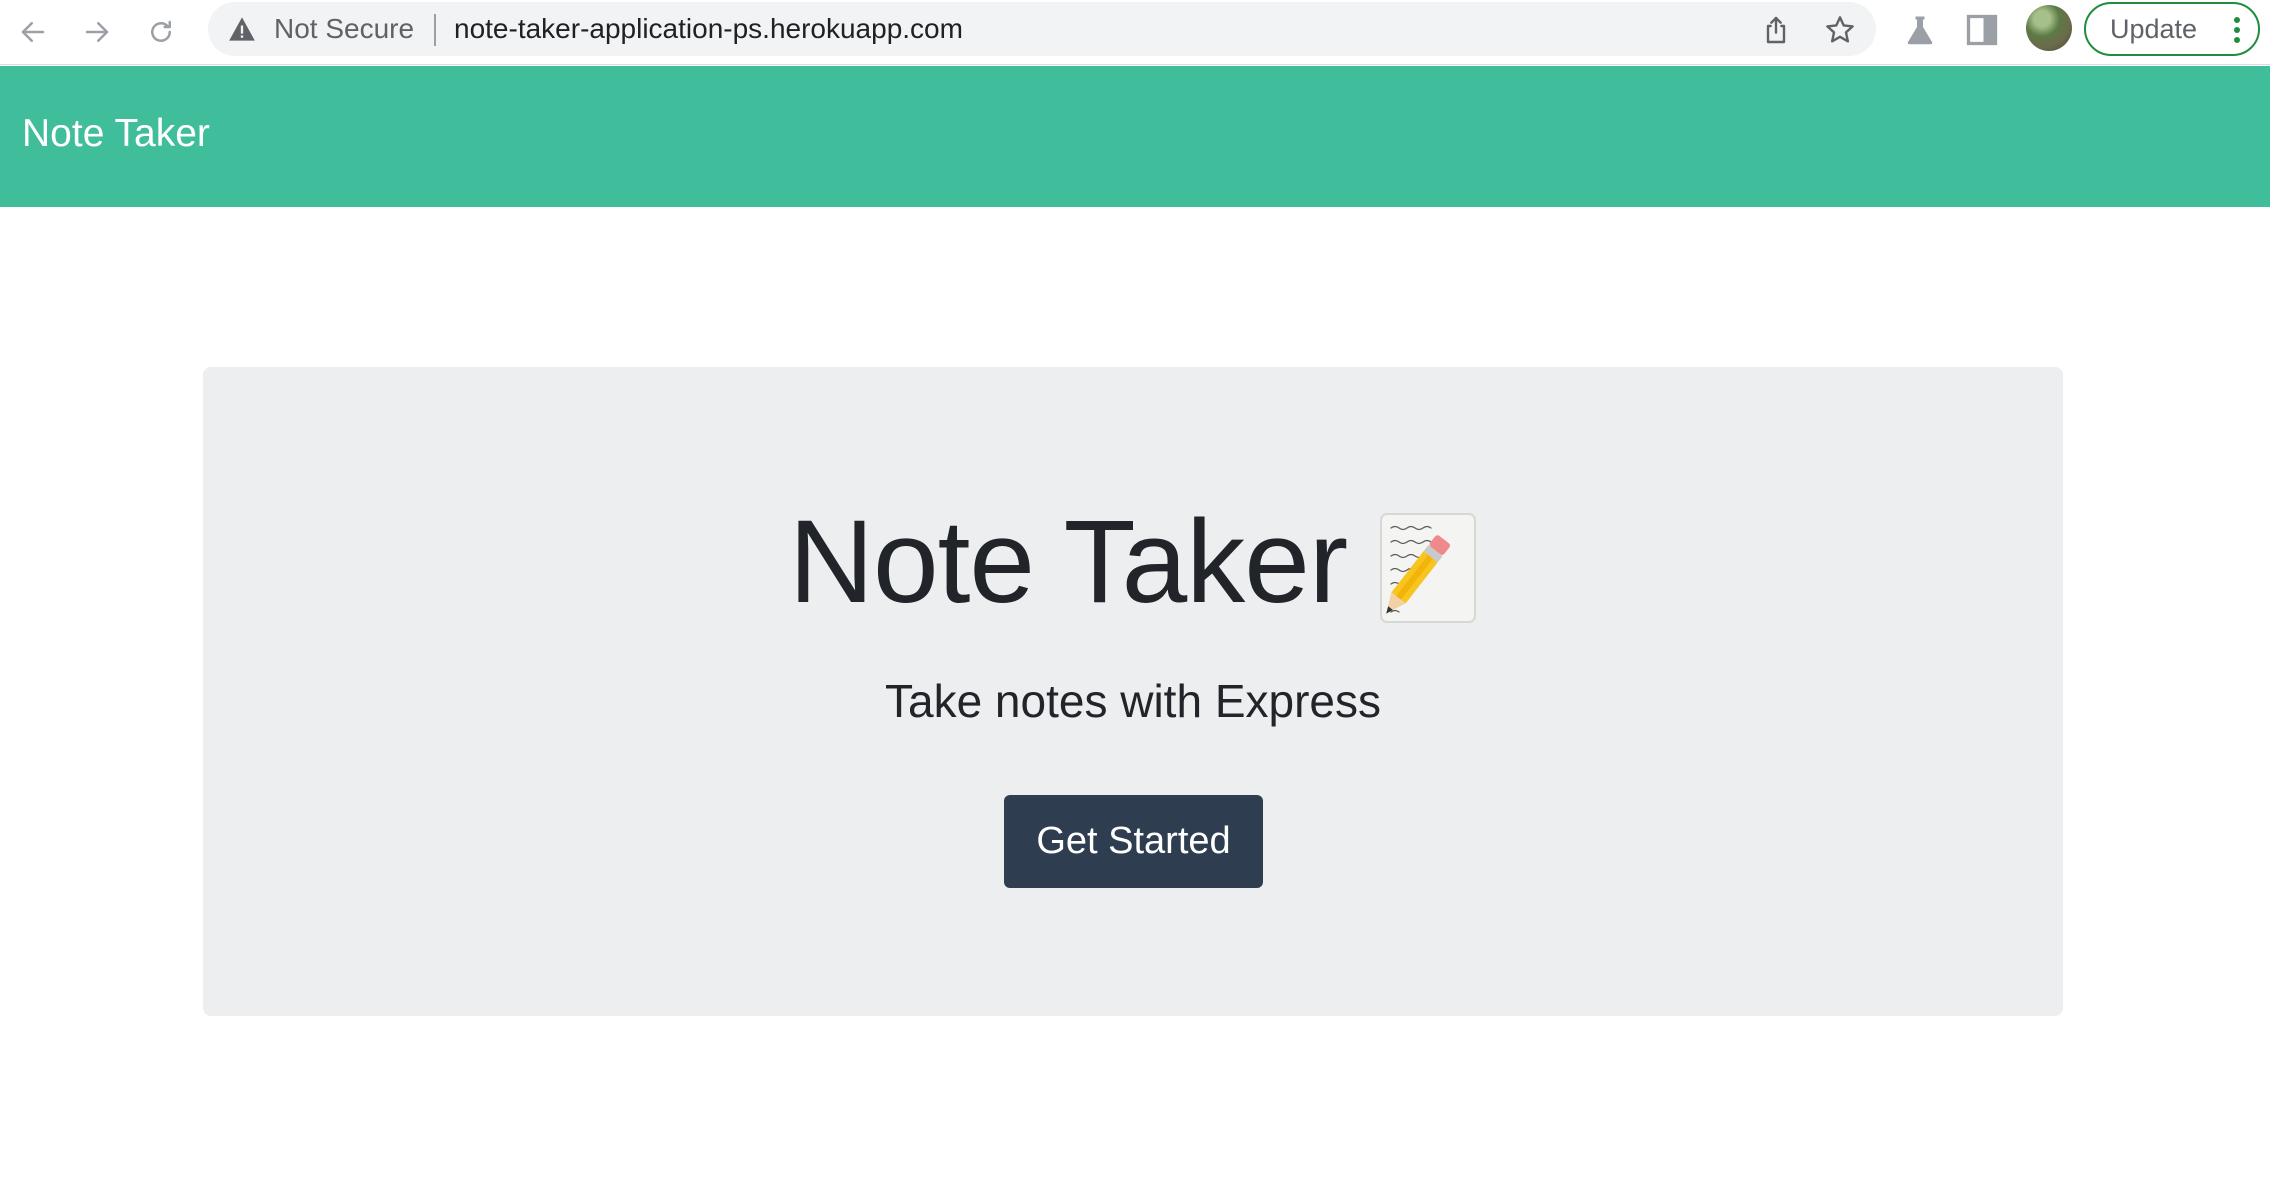 This screenshot has width=2270, height=1188. Describe the element at coordinates (344, 29) in the screenshot. I see `security-status-label: Not Secure` at that location.